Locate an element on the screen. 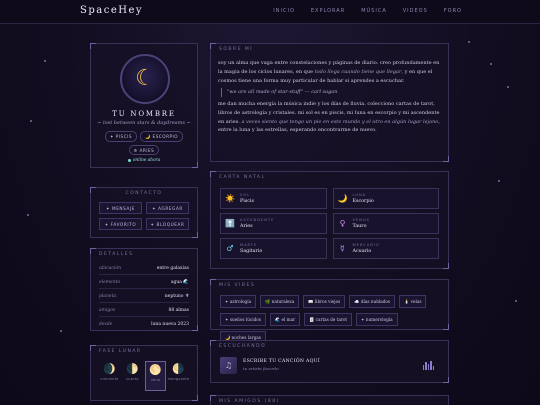 Image resolution: width=540 pixels, height=405 pixels. placement-key: SOL is located at coordinates (245, 195).